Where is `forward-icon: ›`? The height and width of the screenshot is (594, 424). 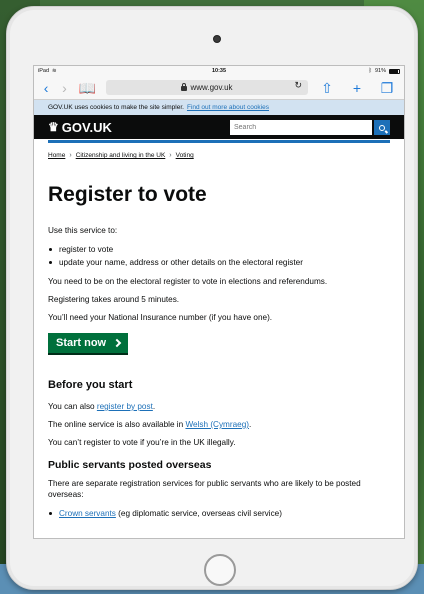
forward-icon: › is located at coordinates (64, 88).